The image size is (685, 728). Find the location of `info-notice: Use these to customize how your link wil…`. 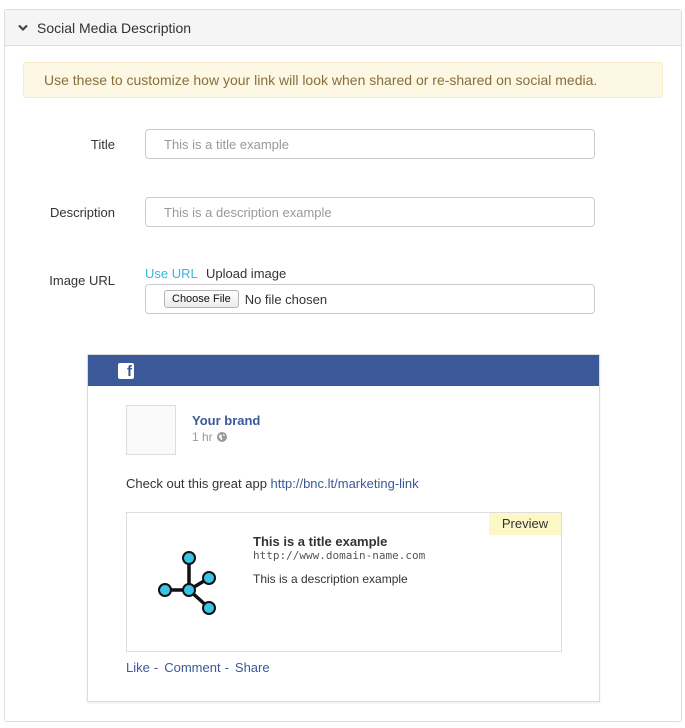

info-notice: Use these to customize how your link wil… is located at coordinates (343, 80).